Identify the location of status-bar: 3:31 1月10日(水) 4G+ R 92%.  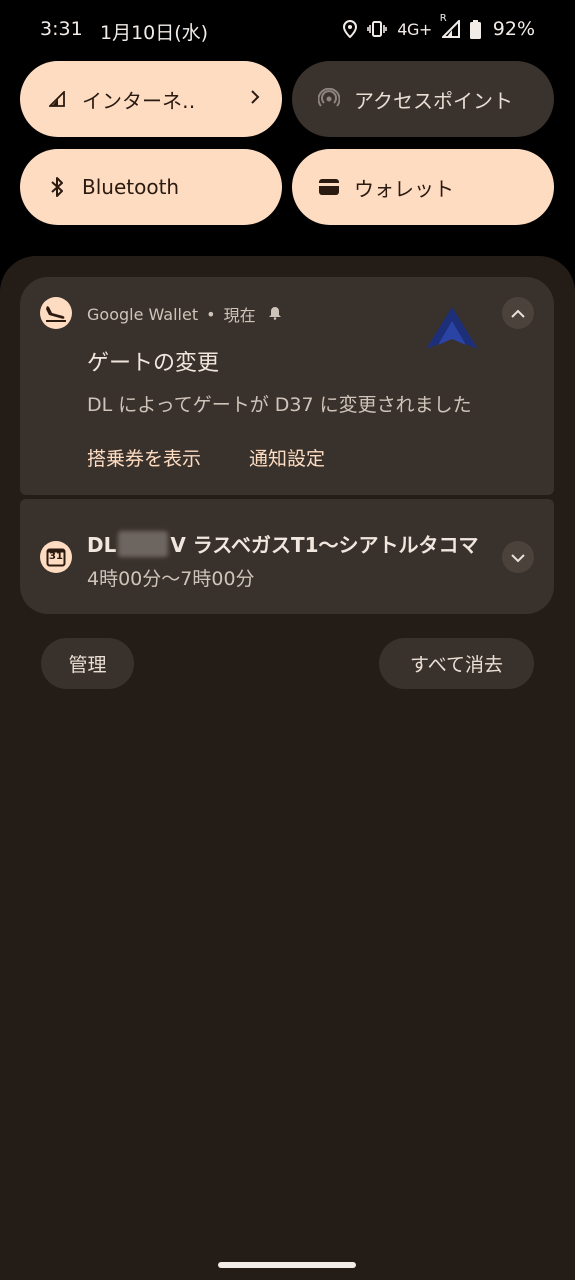
(287, 30).